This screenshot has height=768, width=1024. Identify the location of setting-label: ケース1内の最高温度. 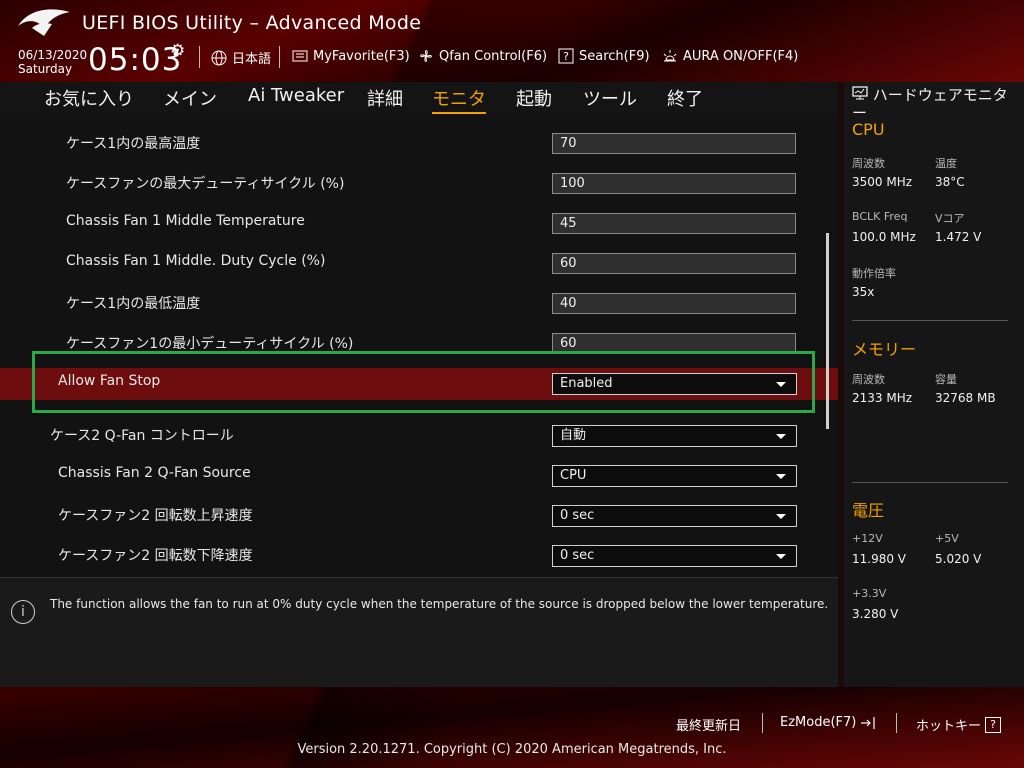
(133, 144).